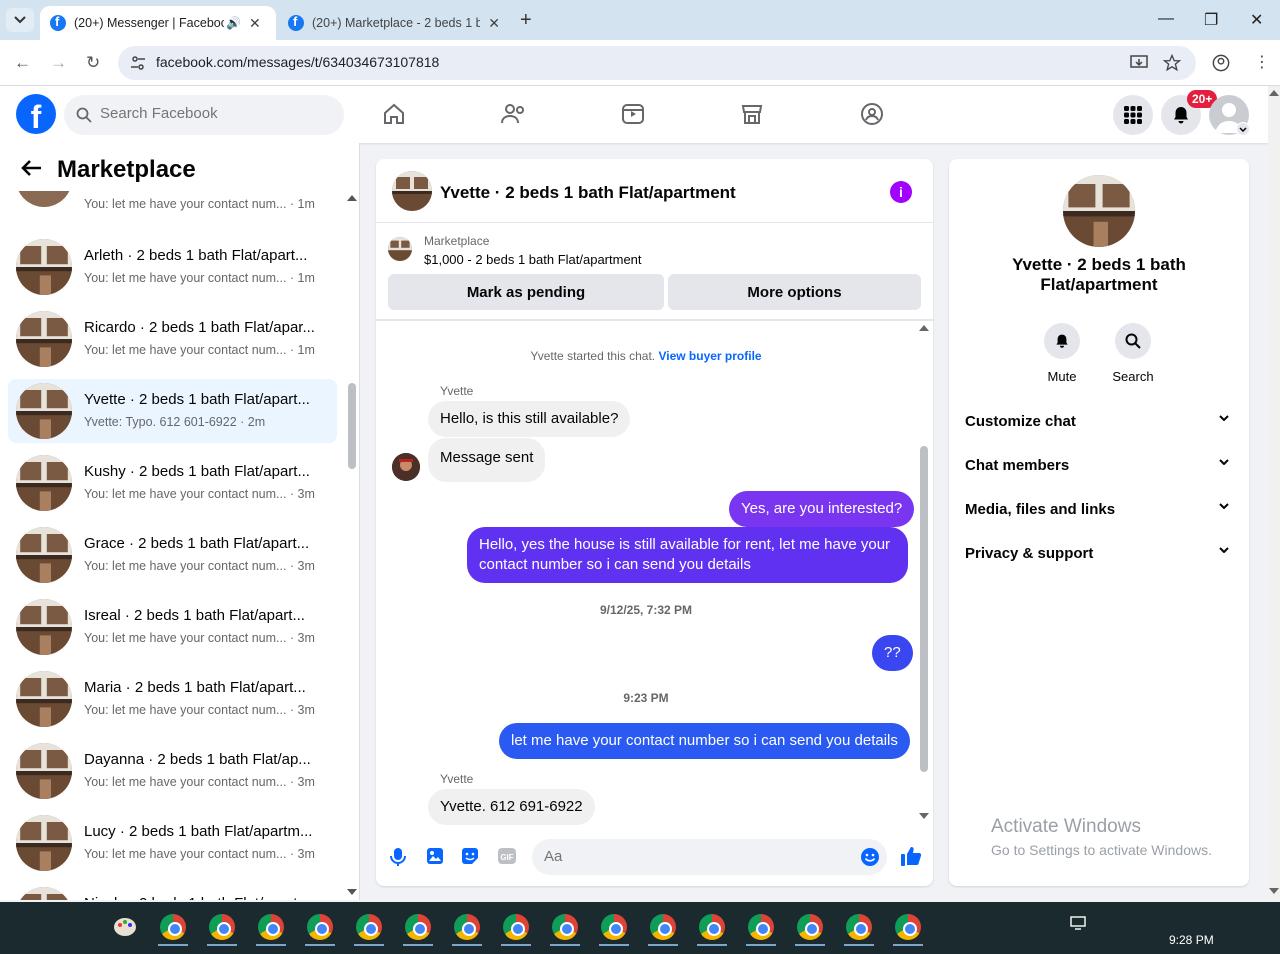 Image resolution: width=1280 pixels, height=954 pixels. Describe the element at coordinates (794, 292) in the screenshot. I see `more-options-button: More options` at that location.